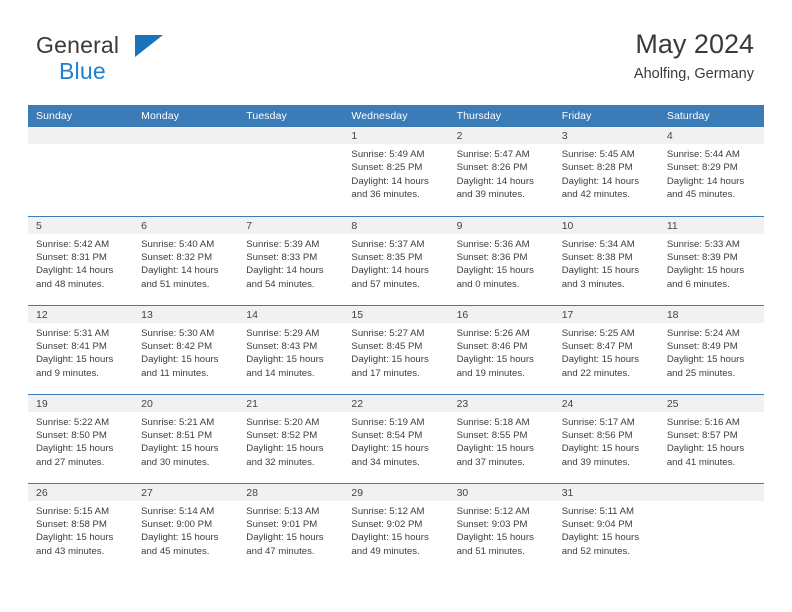 The height and width of the screenshot is (612, 792). Describe the element at coordinates (396, 314) in the screenshot. I see `day-number: 15` at that location.